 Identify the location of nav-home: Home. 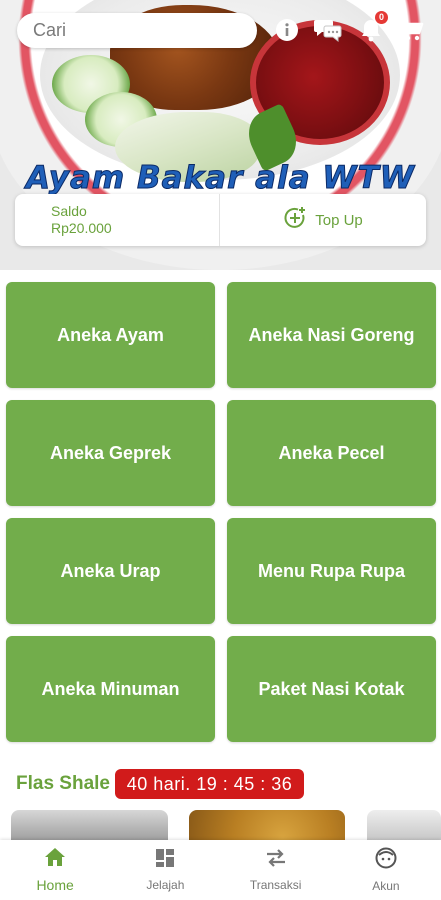
(55, 870).